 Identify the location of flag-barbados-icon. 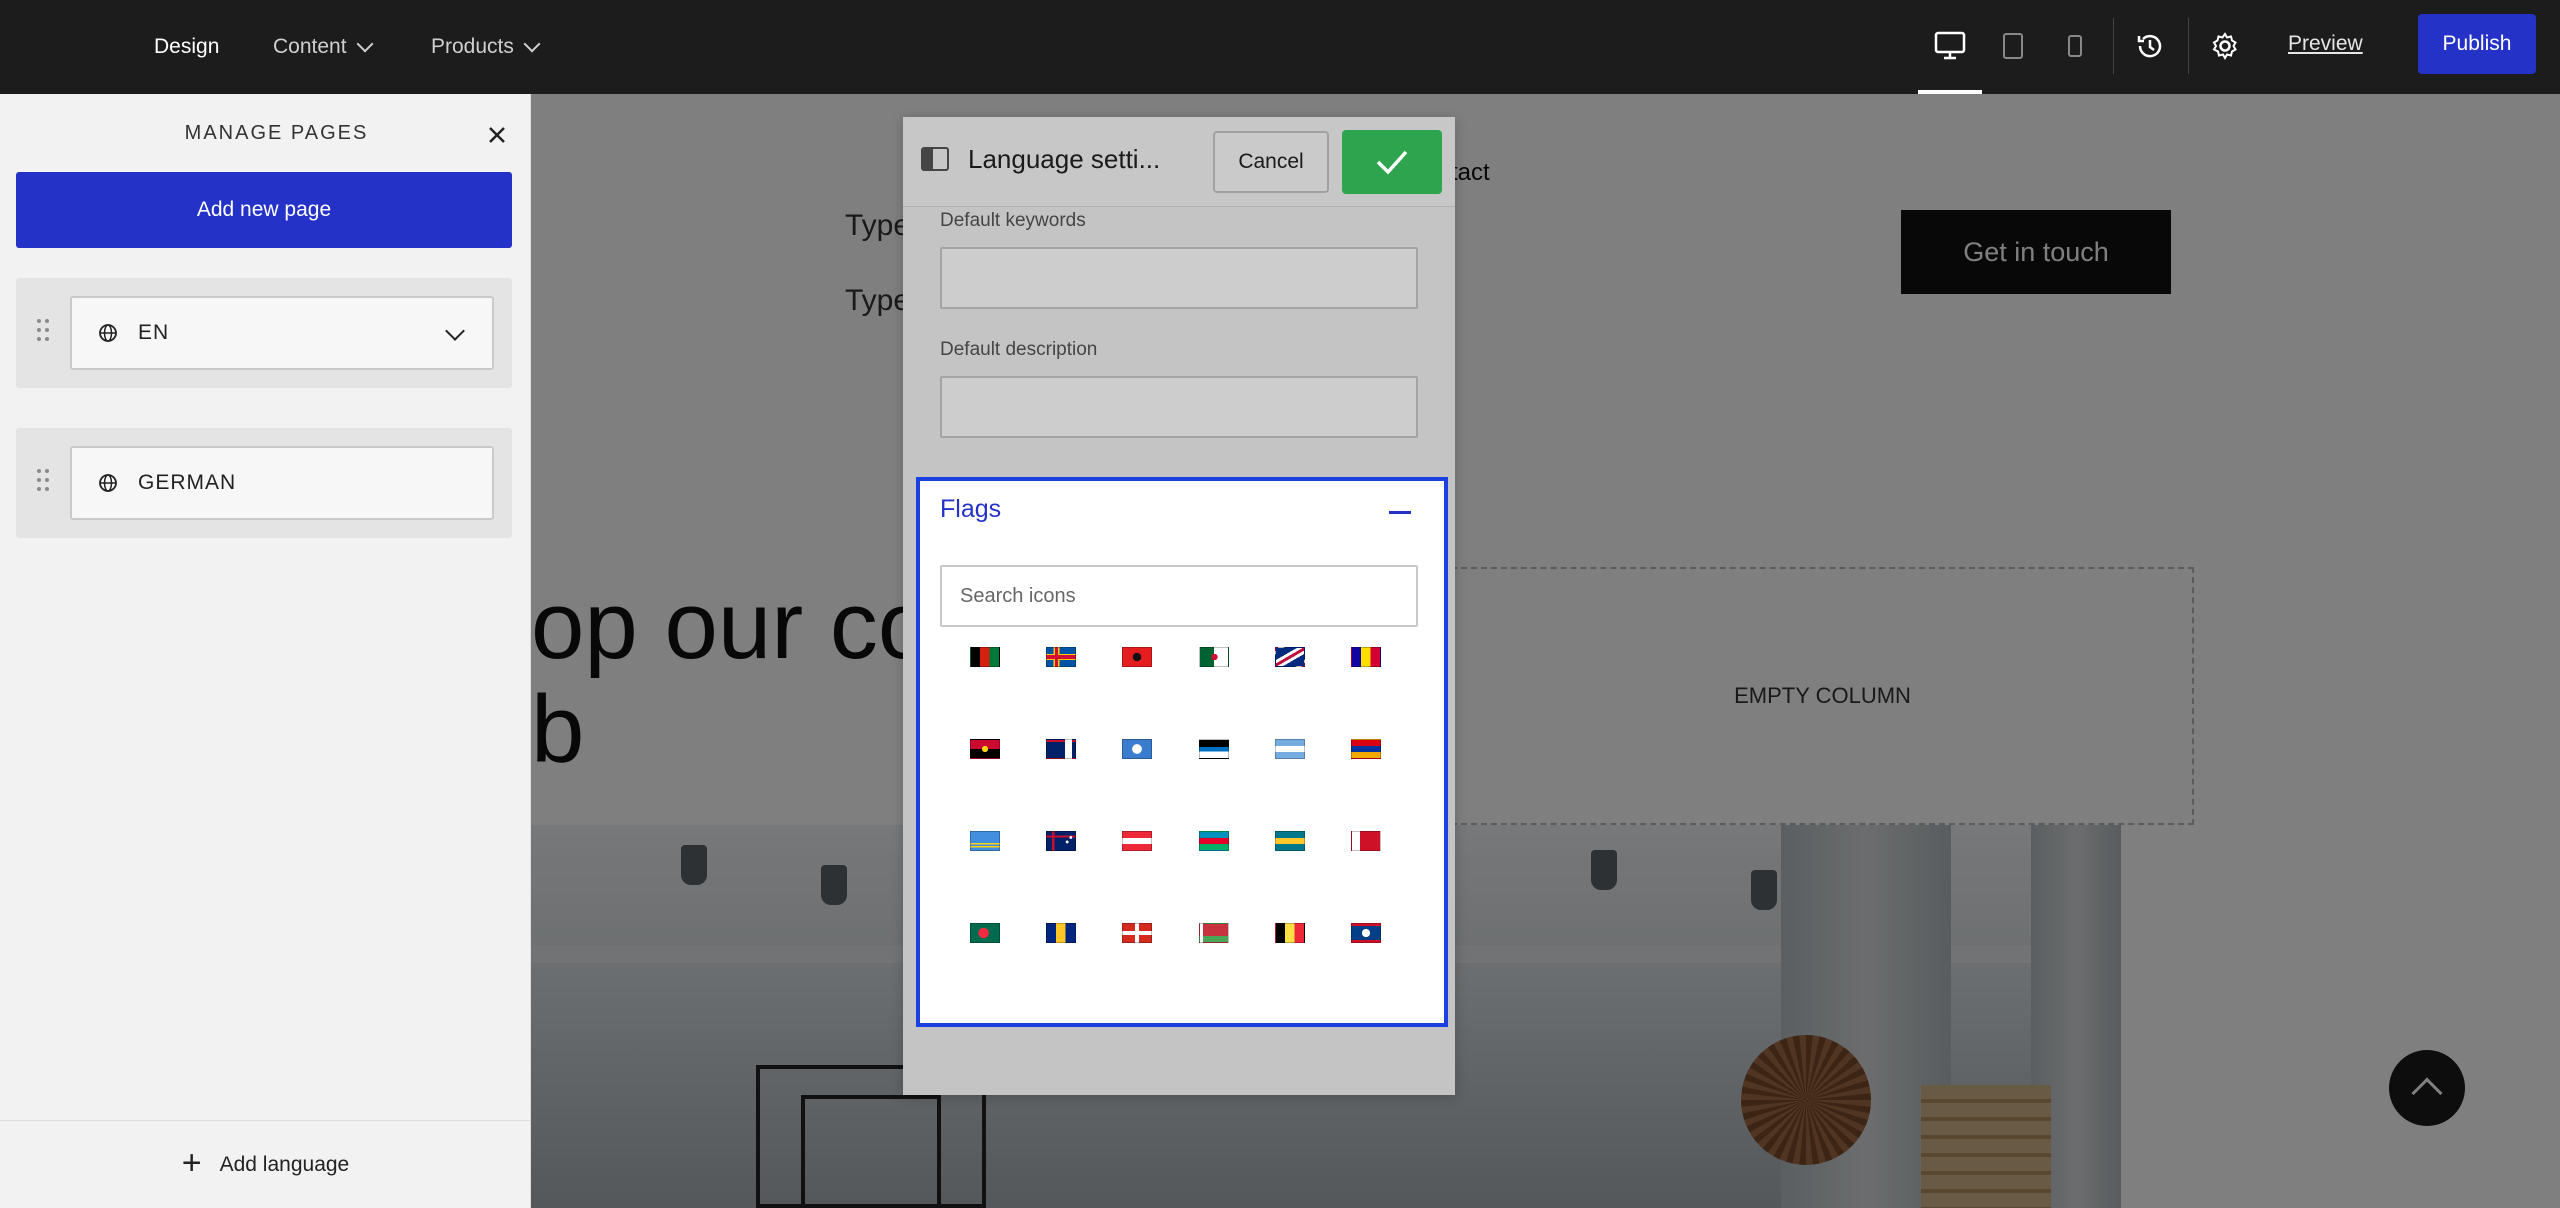
(1061, 933).